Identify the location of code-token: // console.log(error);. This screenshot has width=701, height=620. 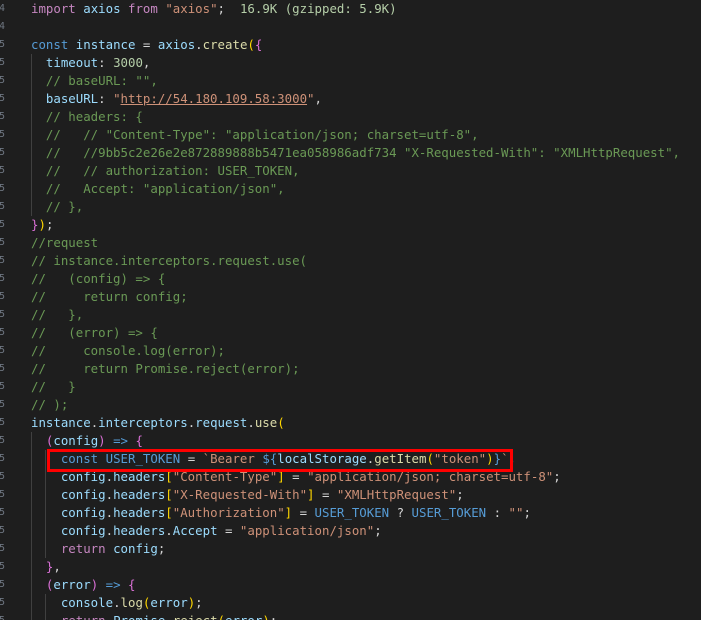
(128, 350).